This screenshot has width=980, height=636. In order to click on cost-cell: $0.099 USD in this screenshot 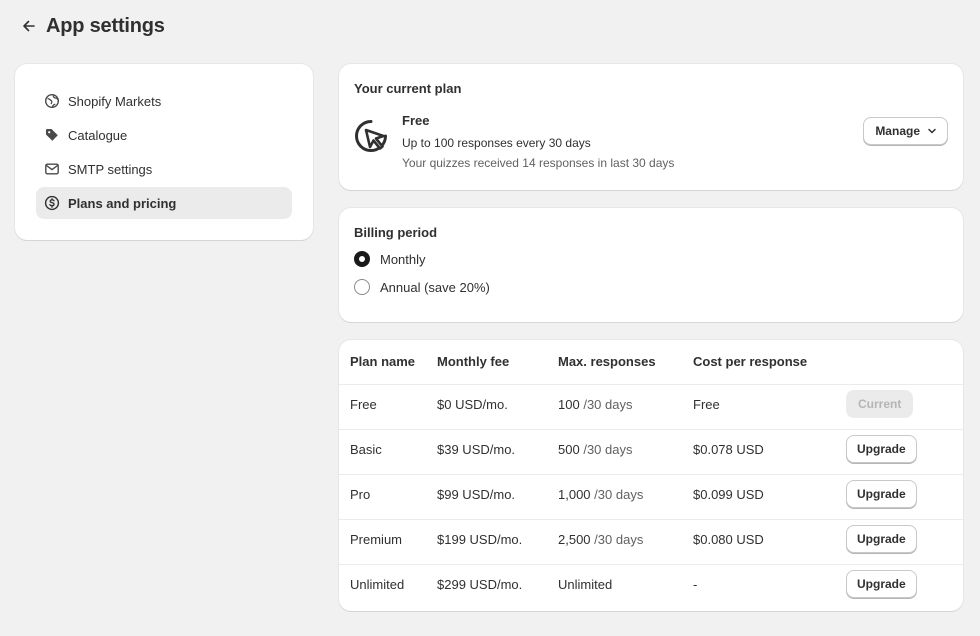, I will do `click(769, 496)`.